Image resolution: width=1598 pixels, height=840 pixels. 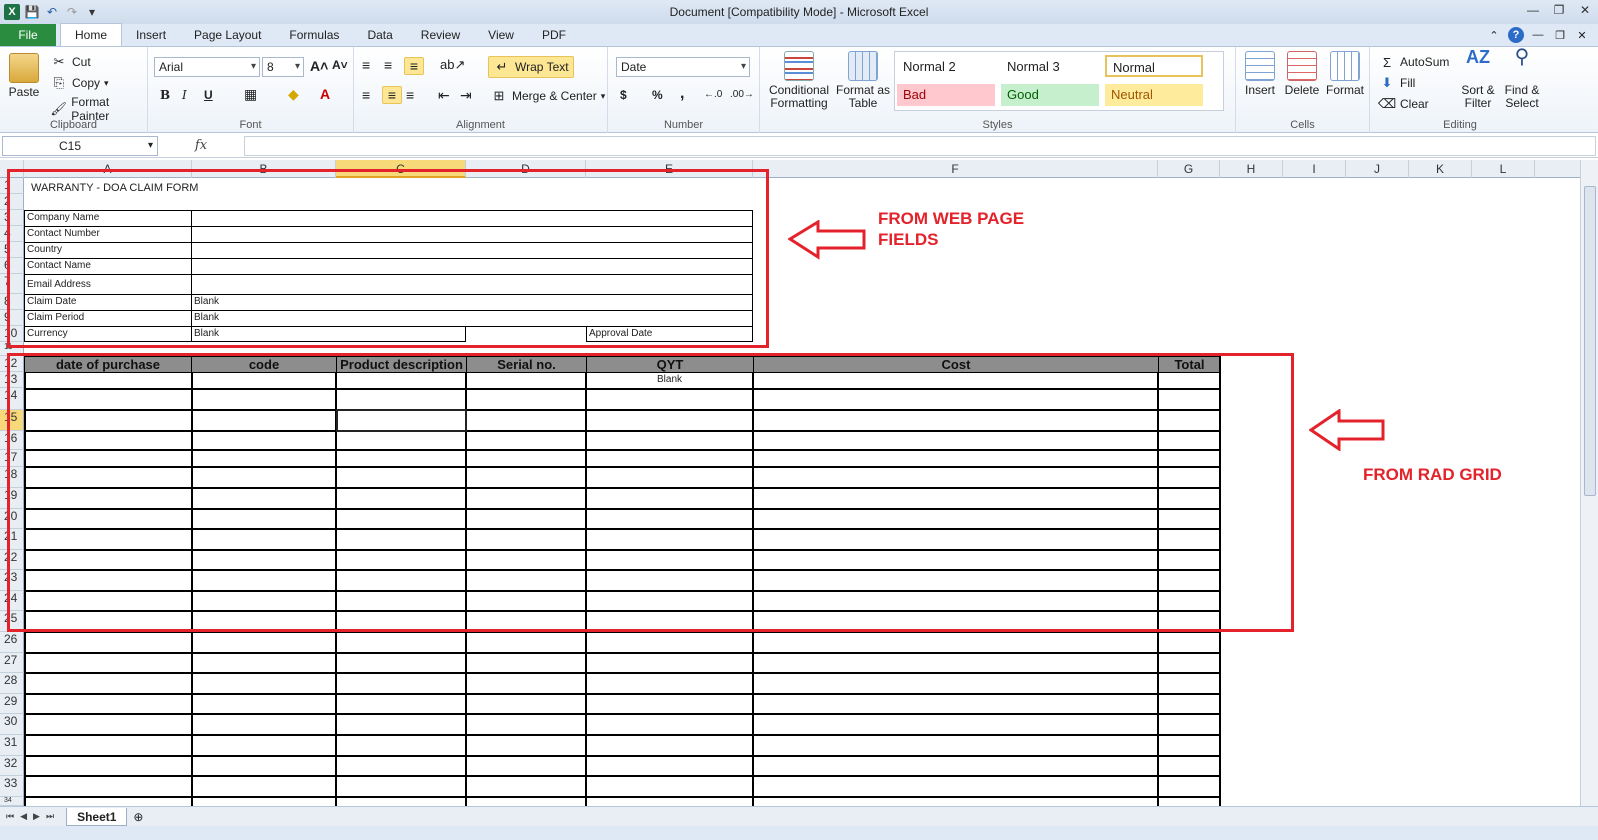 I want to click on first-sheet-icon: ⏮, so click(x=10, y=816).